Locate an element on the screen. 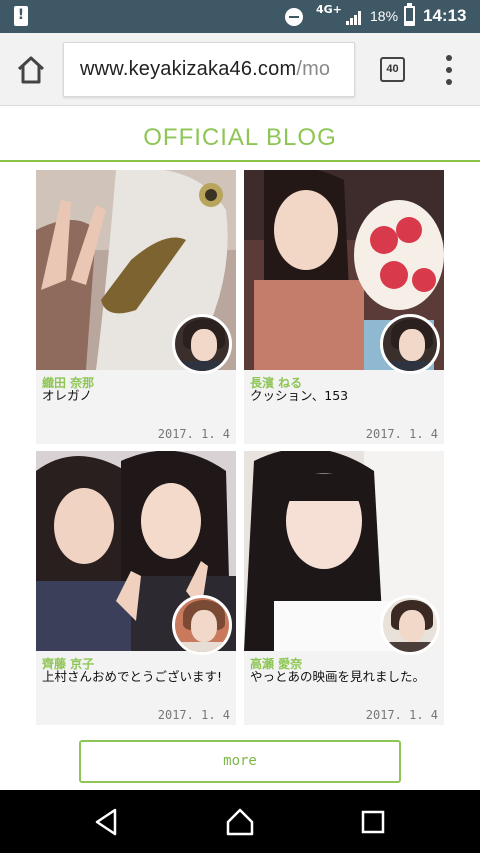 The image size is (480, 853). more-button: more is located at coordinates (240, 761).